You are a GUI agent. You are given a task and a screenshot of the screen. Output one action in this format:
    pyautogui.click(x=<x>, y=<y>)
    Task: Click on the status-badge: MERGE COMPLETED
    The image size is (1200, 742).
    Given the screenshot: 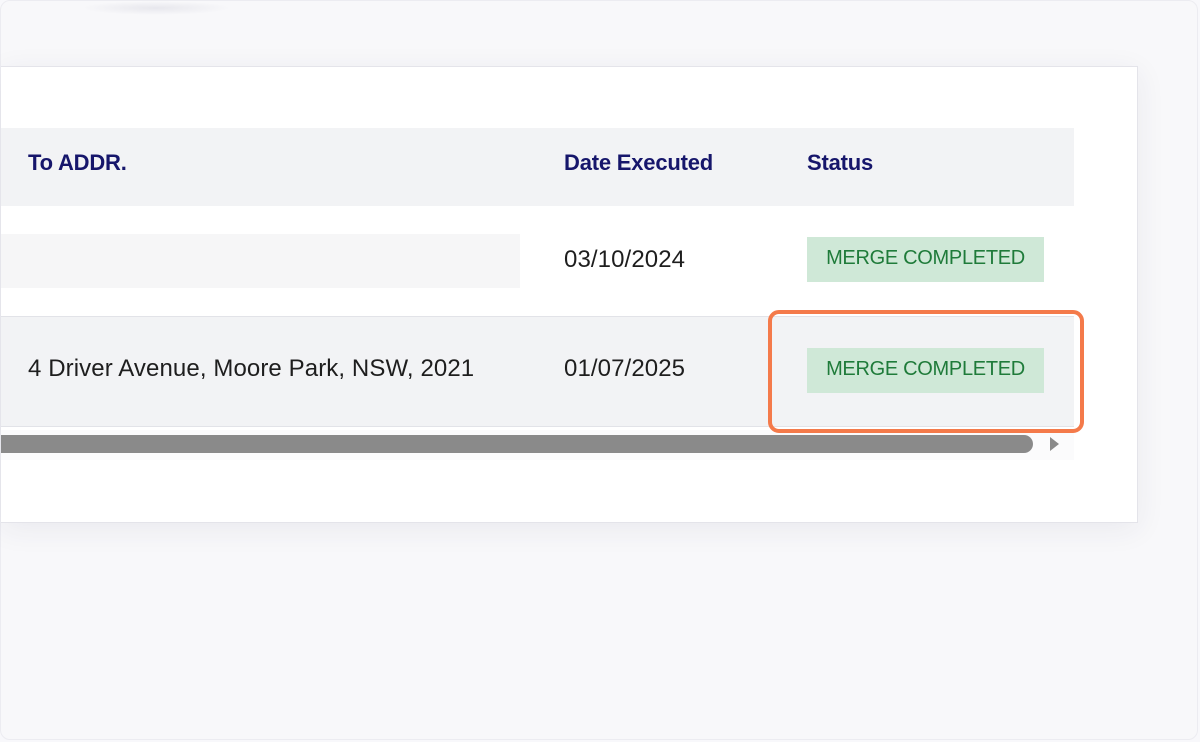 What is the action you would take?
    pyautogui.click(x=925, y=259)
    